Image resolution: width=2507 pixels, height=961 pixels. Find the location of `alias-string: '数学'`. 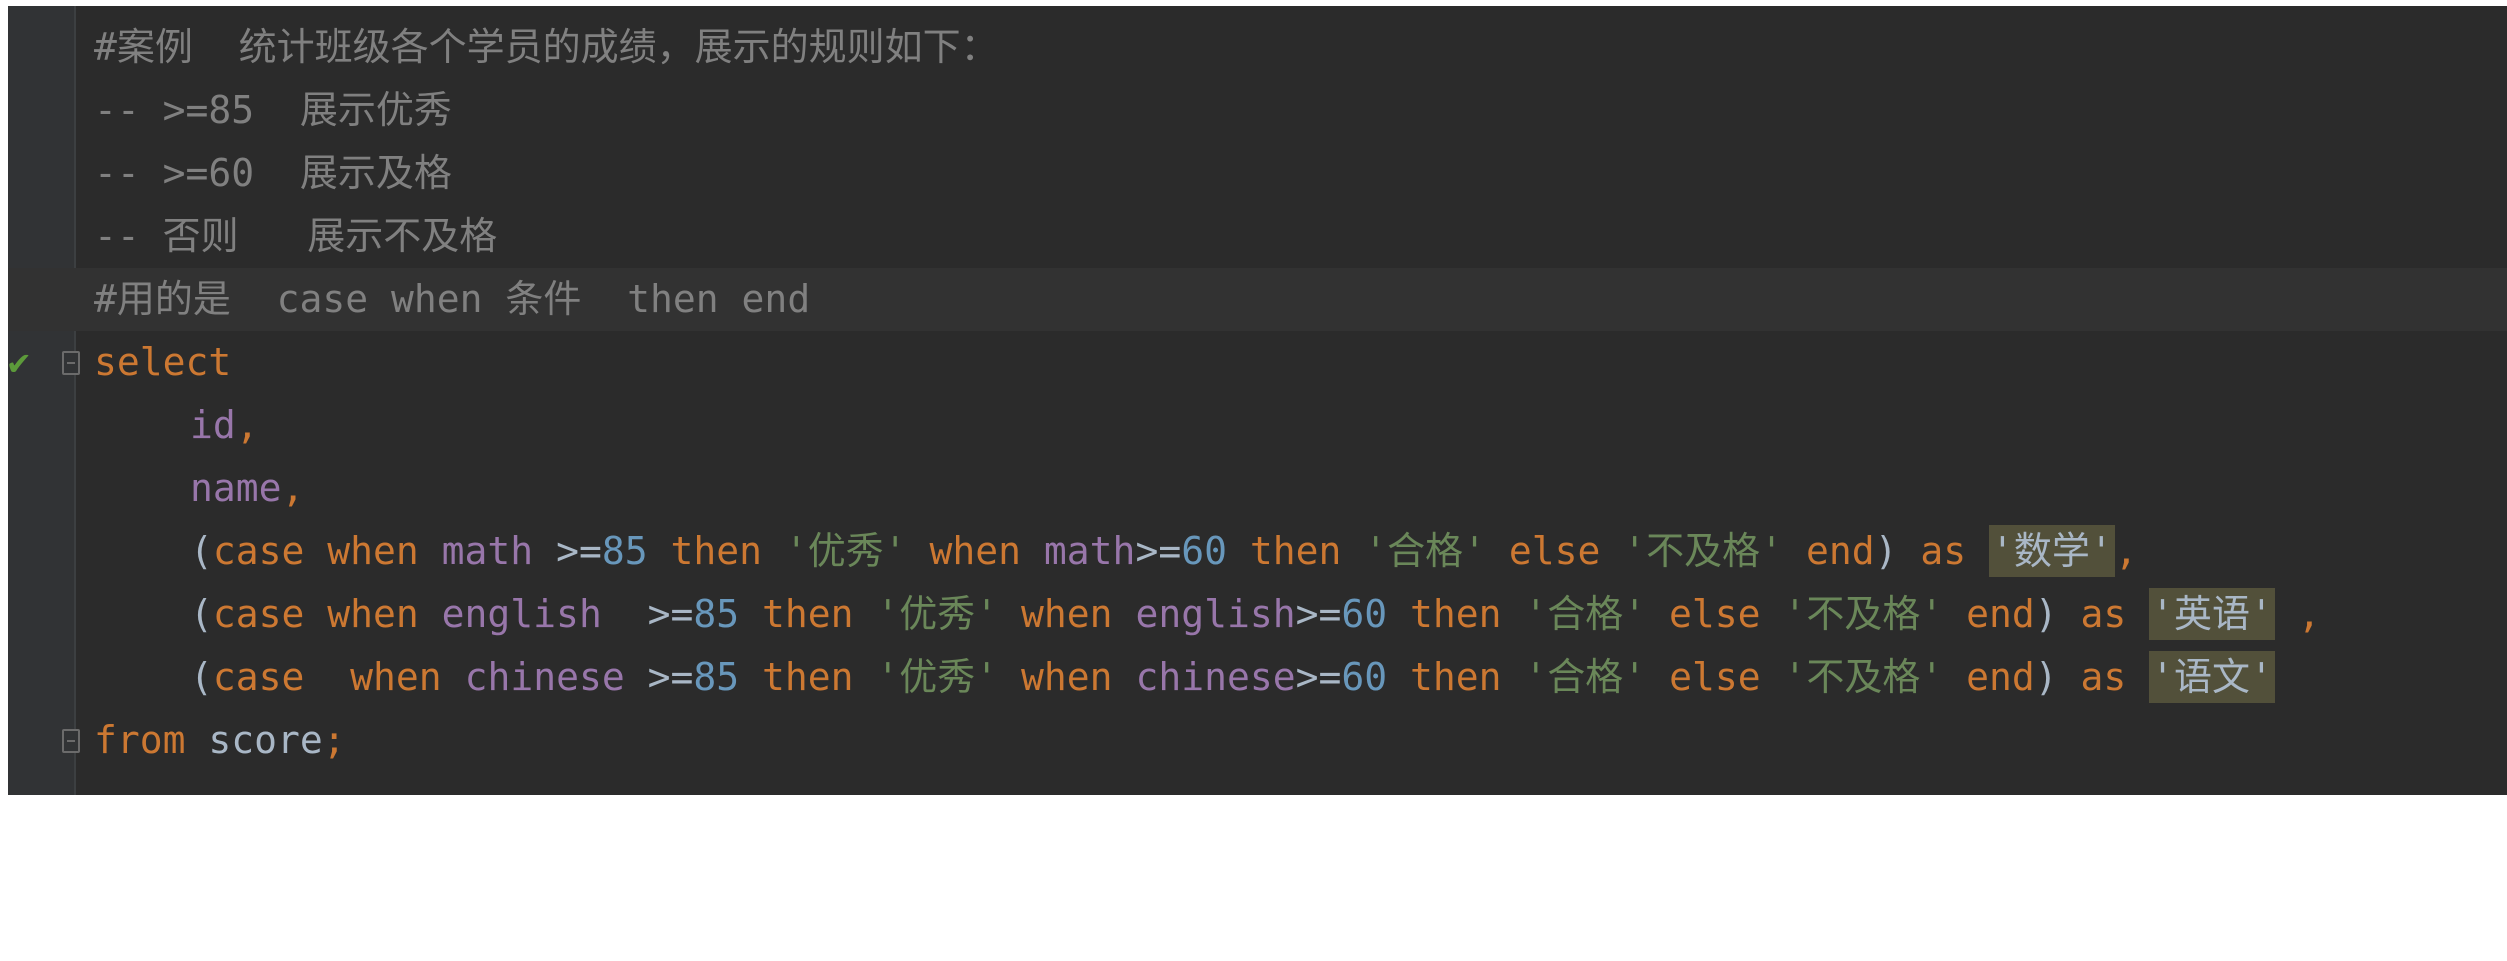

alias-string: '数学' is located at coordinates (2051, 551).